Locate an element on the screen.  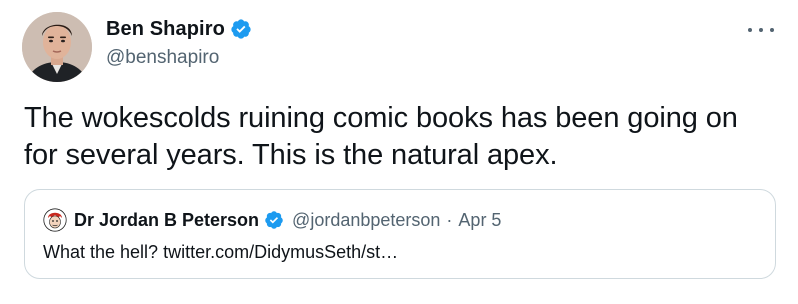
quoted-tweet-date: Apr 5 is located at coordinates (479, 220).